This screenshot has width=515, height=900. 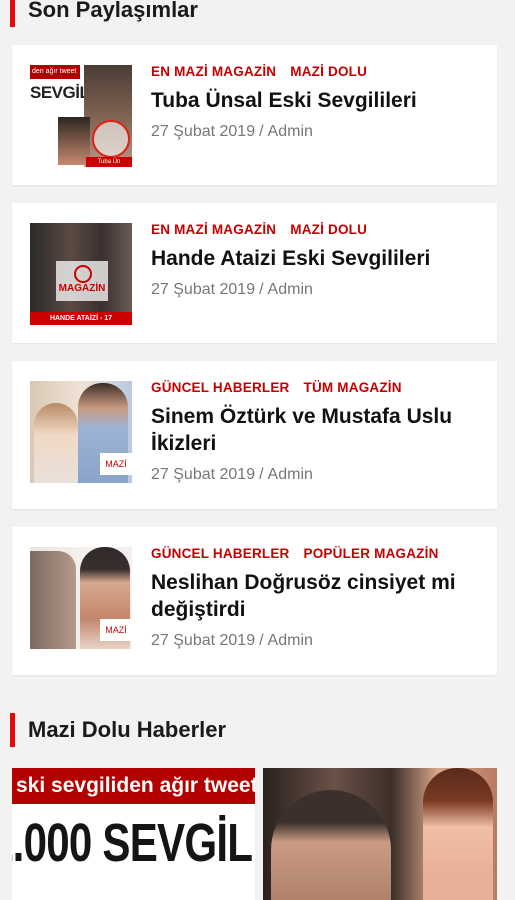 I want to click on post-thumbnail: MAGAZİN HANDE ATAİZİ - 17, so click(x=81, y=274).